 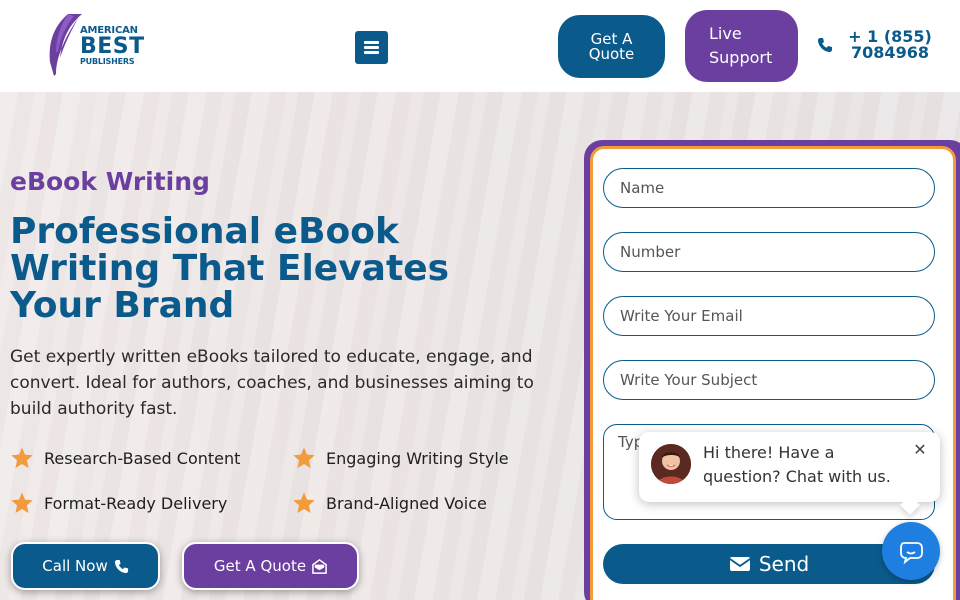 I want to click on hamburger-menu-button, so click(x=371, y=47).